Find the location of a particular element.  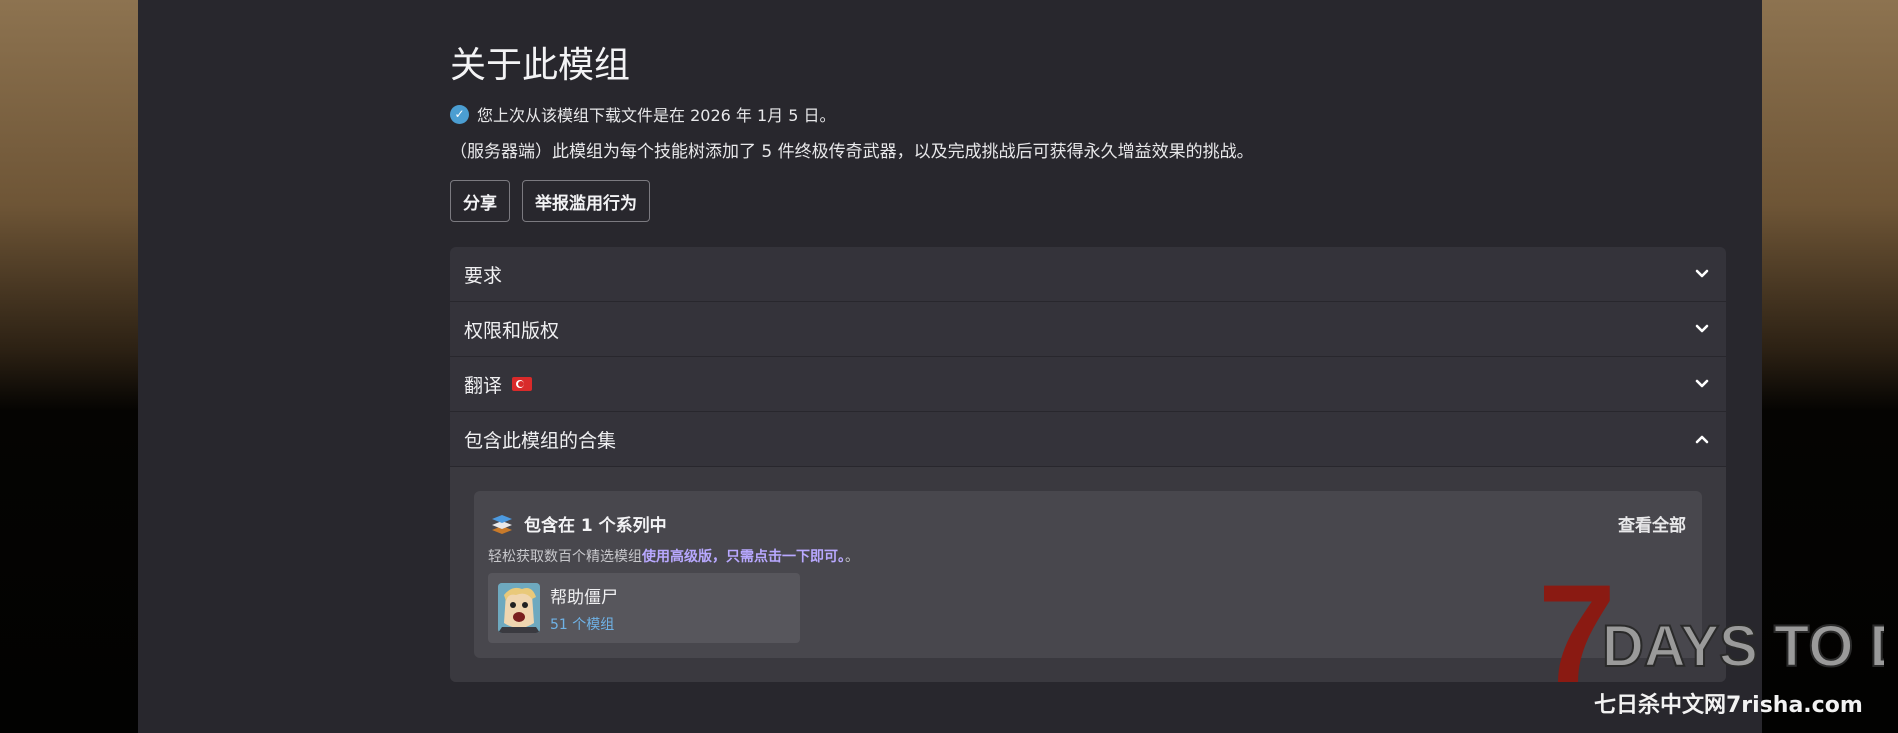

action-buttons: 分享 举报滥用行为 is located at coordinates (550, 201).